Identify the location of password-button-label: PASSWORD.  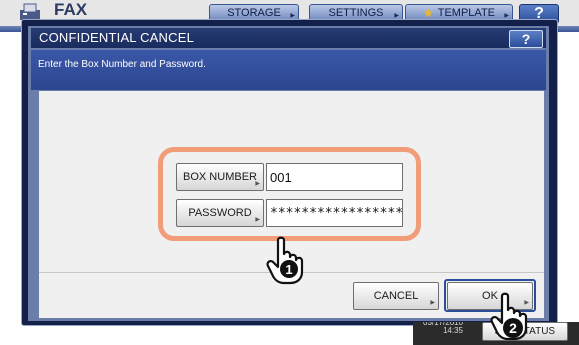
(220, 213).